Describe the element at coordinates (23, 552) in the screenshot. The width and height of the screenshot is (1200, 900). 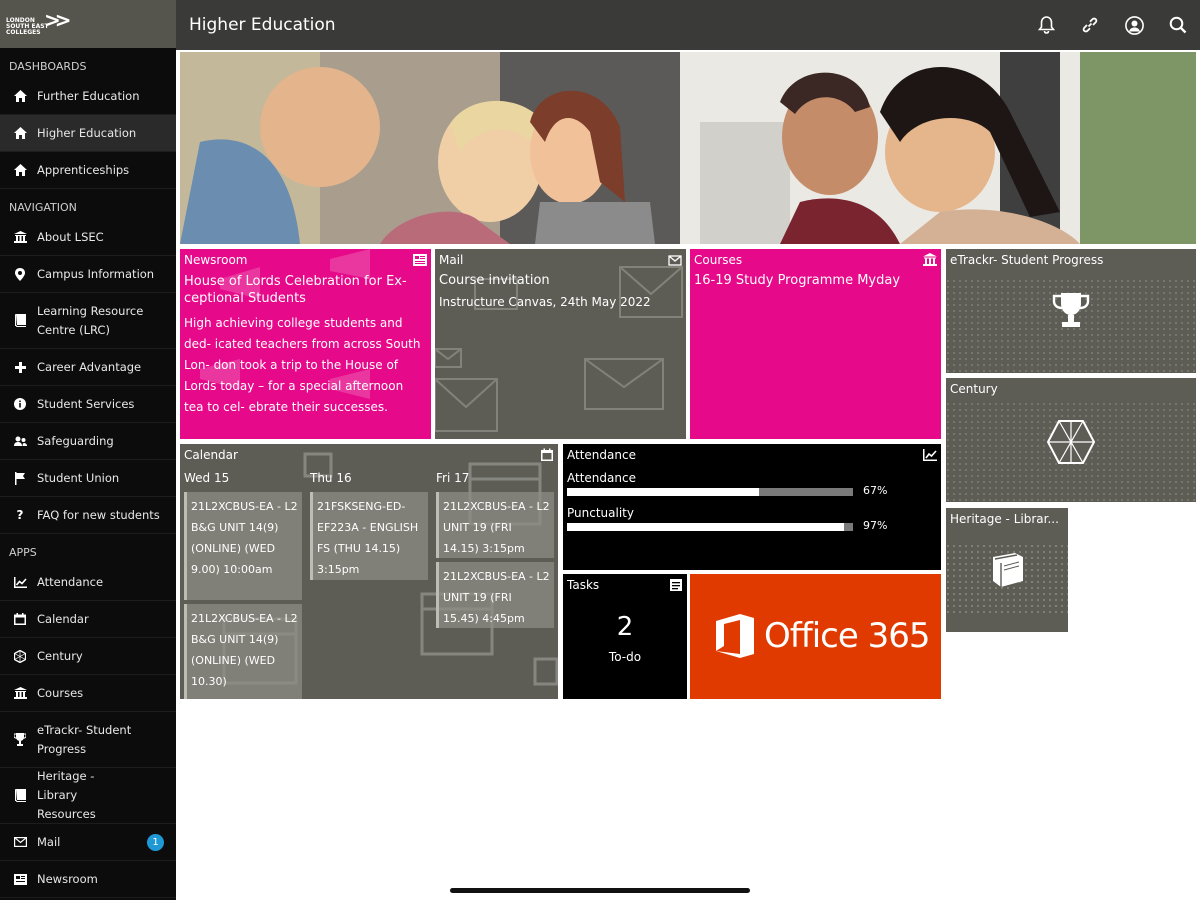
I see `apps-heading: APPS` at that location.